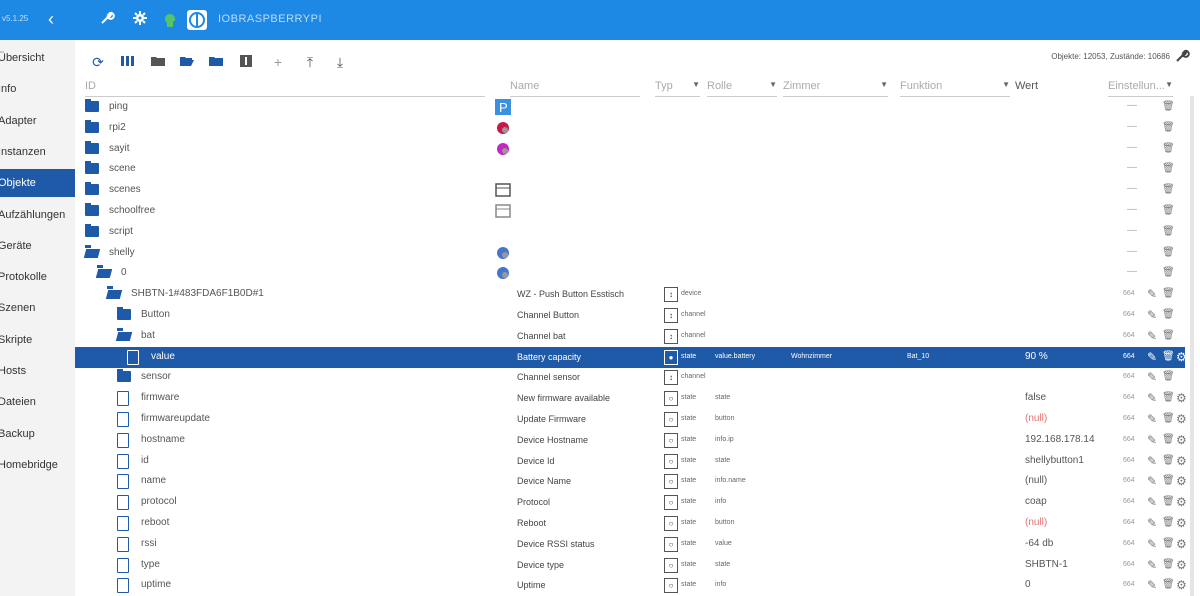 Image resolution: width=1200 pixels, height=596 pixels. Describe the element at coordinates (37, 246) in the screenshot. I see `sidebar-item: Geräte` at that location.